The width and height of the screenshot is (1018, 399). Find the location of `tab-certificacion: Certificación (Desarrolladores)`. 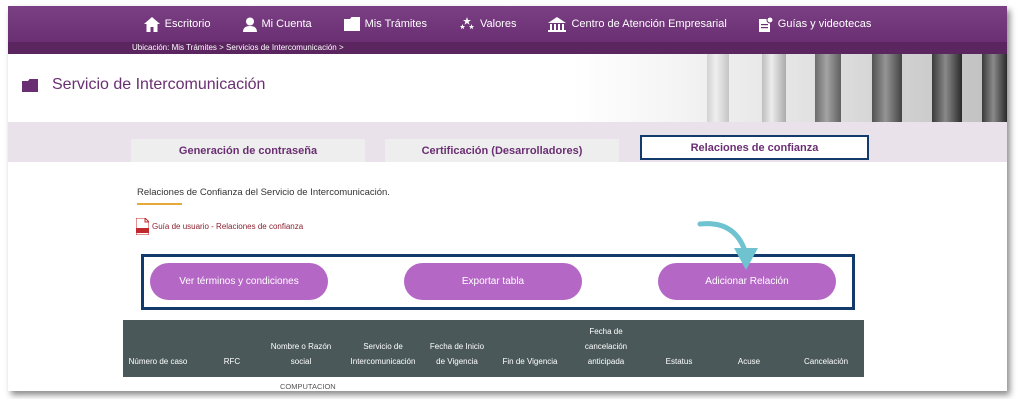

tab-certificacion: Certificación (Desarrolladores) is located at coordinates (502, 150).